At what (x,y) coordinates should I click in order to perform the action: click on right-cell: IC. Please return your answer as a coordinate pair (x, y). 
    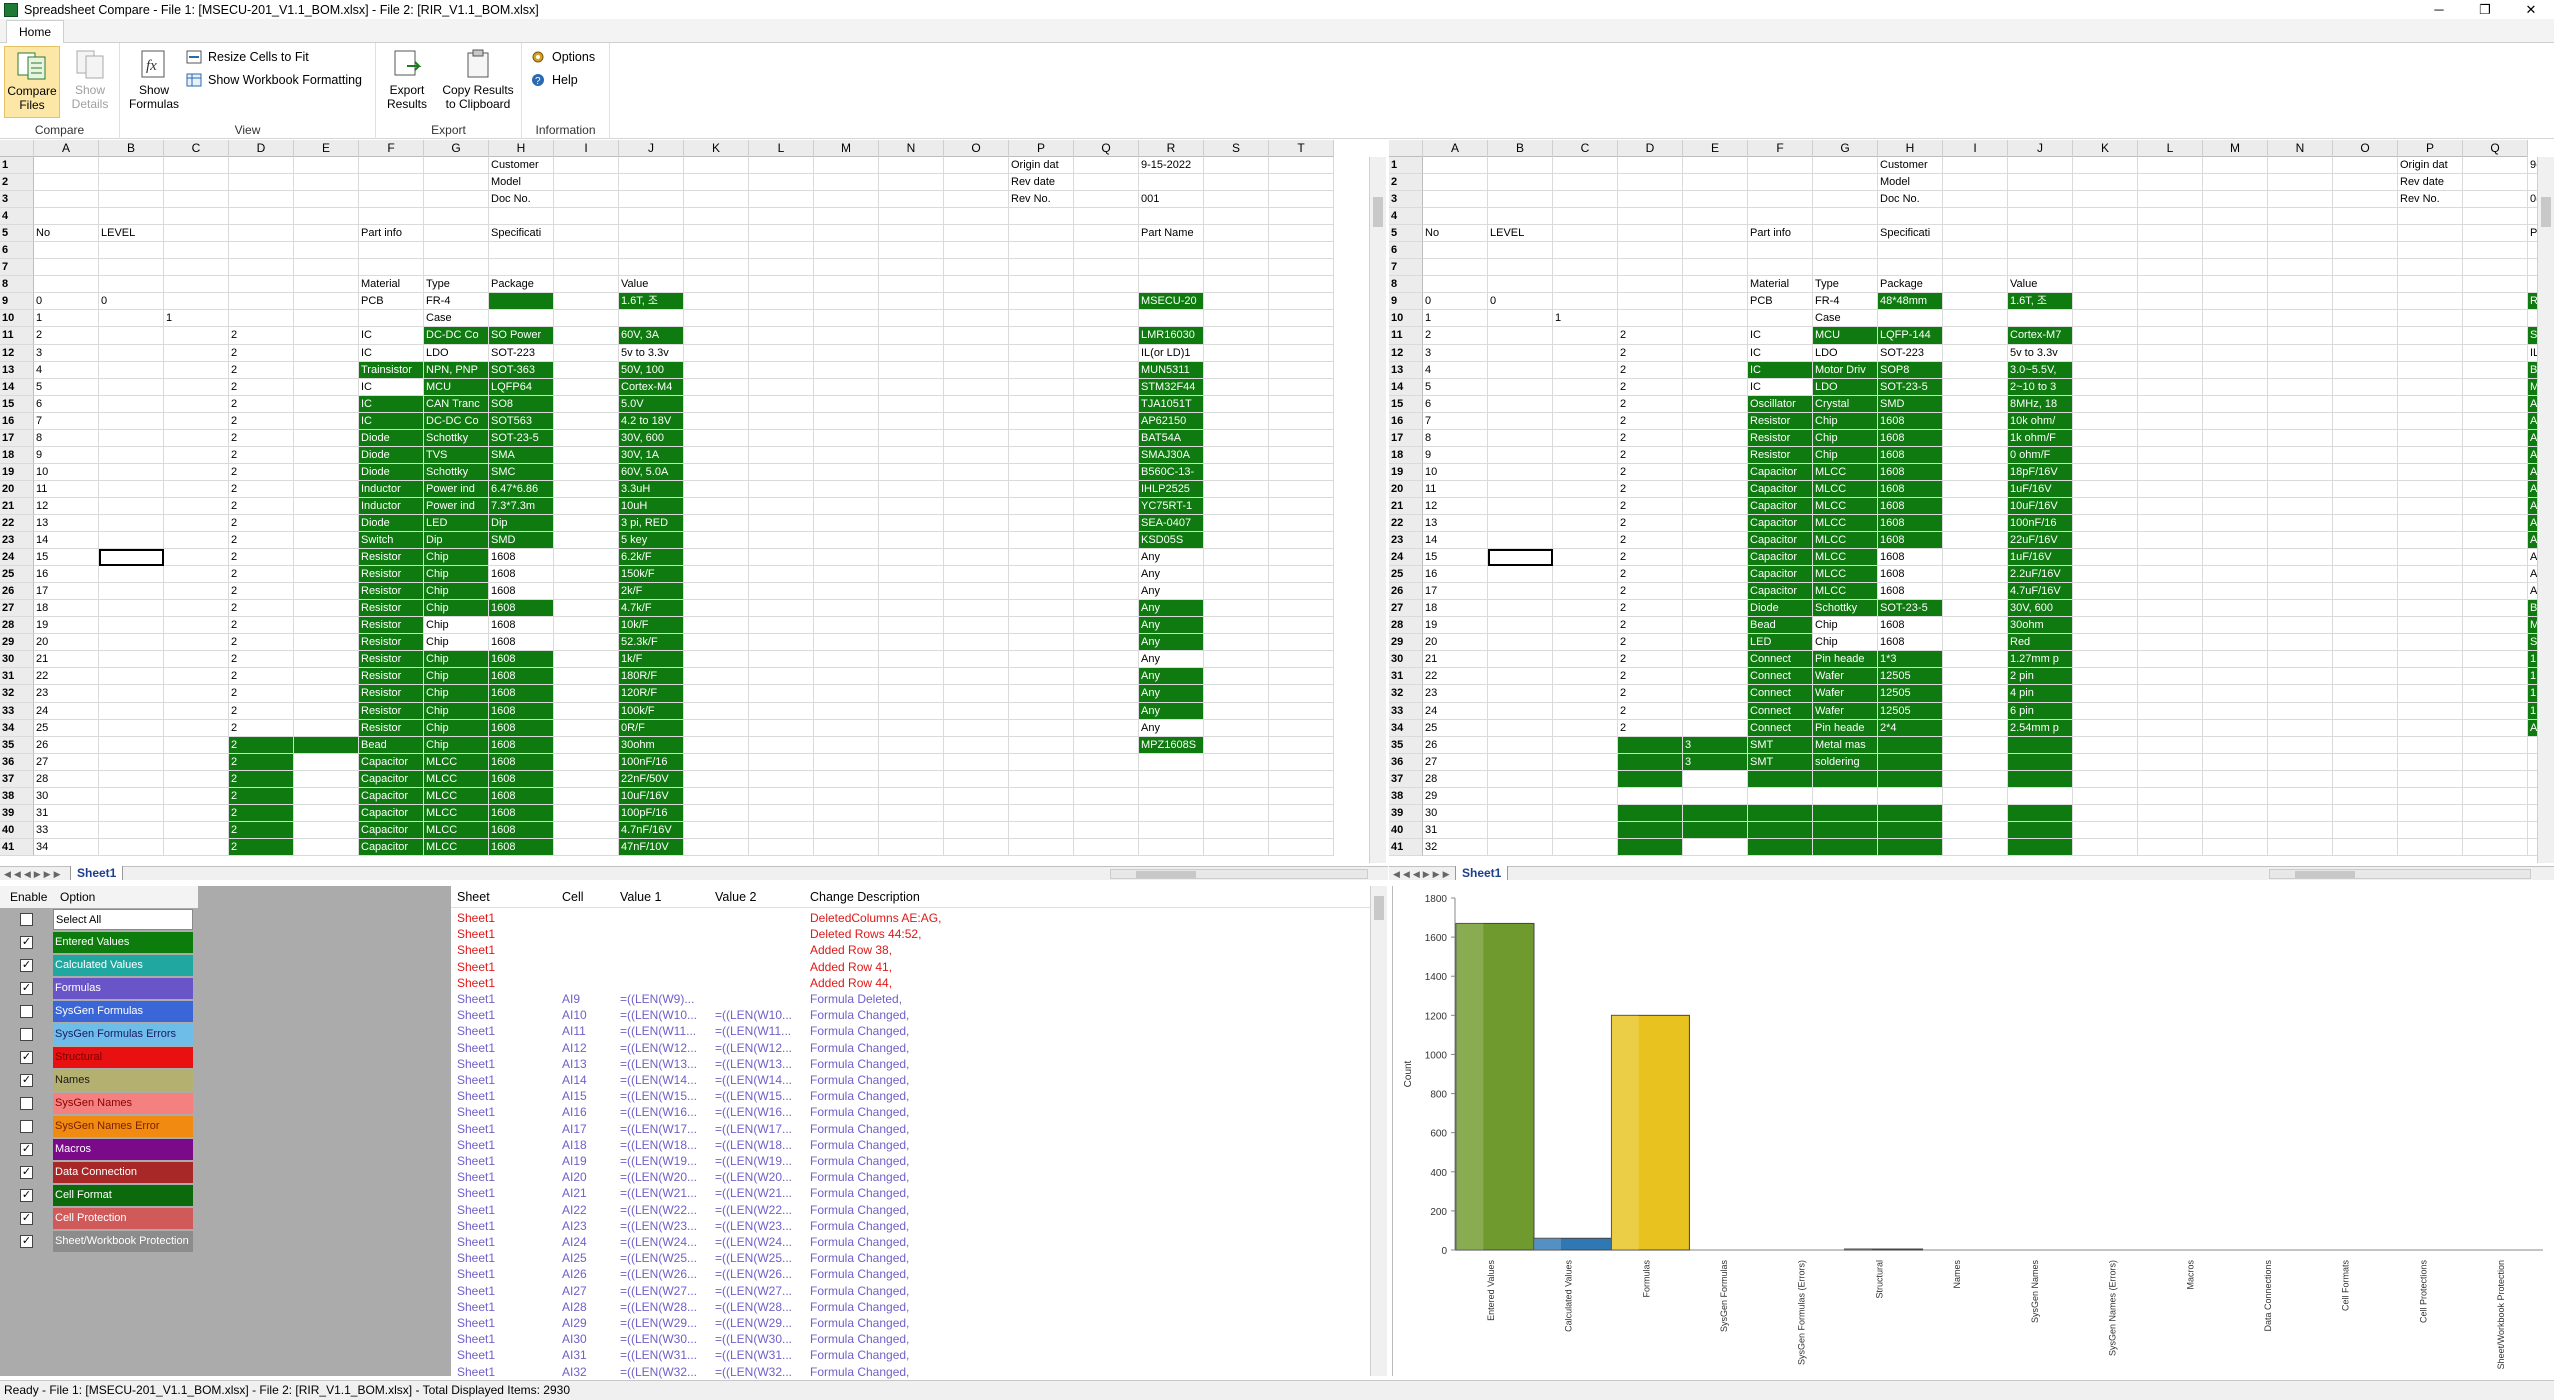
    Looking at the image, I should click on (1780, 353).